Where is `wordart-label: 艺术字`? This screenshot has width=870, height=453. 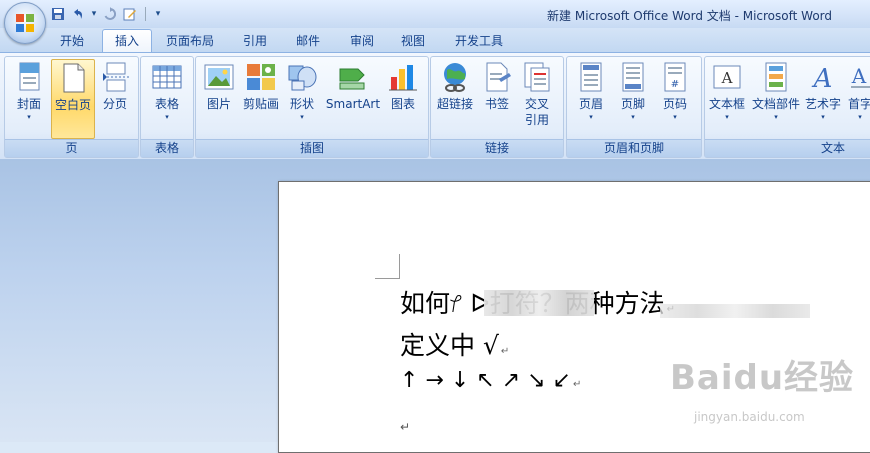
wordart-label: 艺术字 is located at coordinates (823, 104).